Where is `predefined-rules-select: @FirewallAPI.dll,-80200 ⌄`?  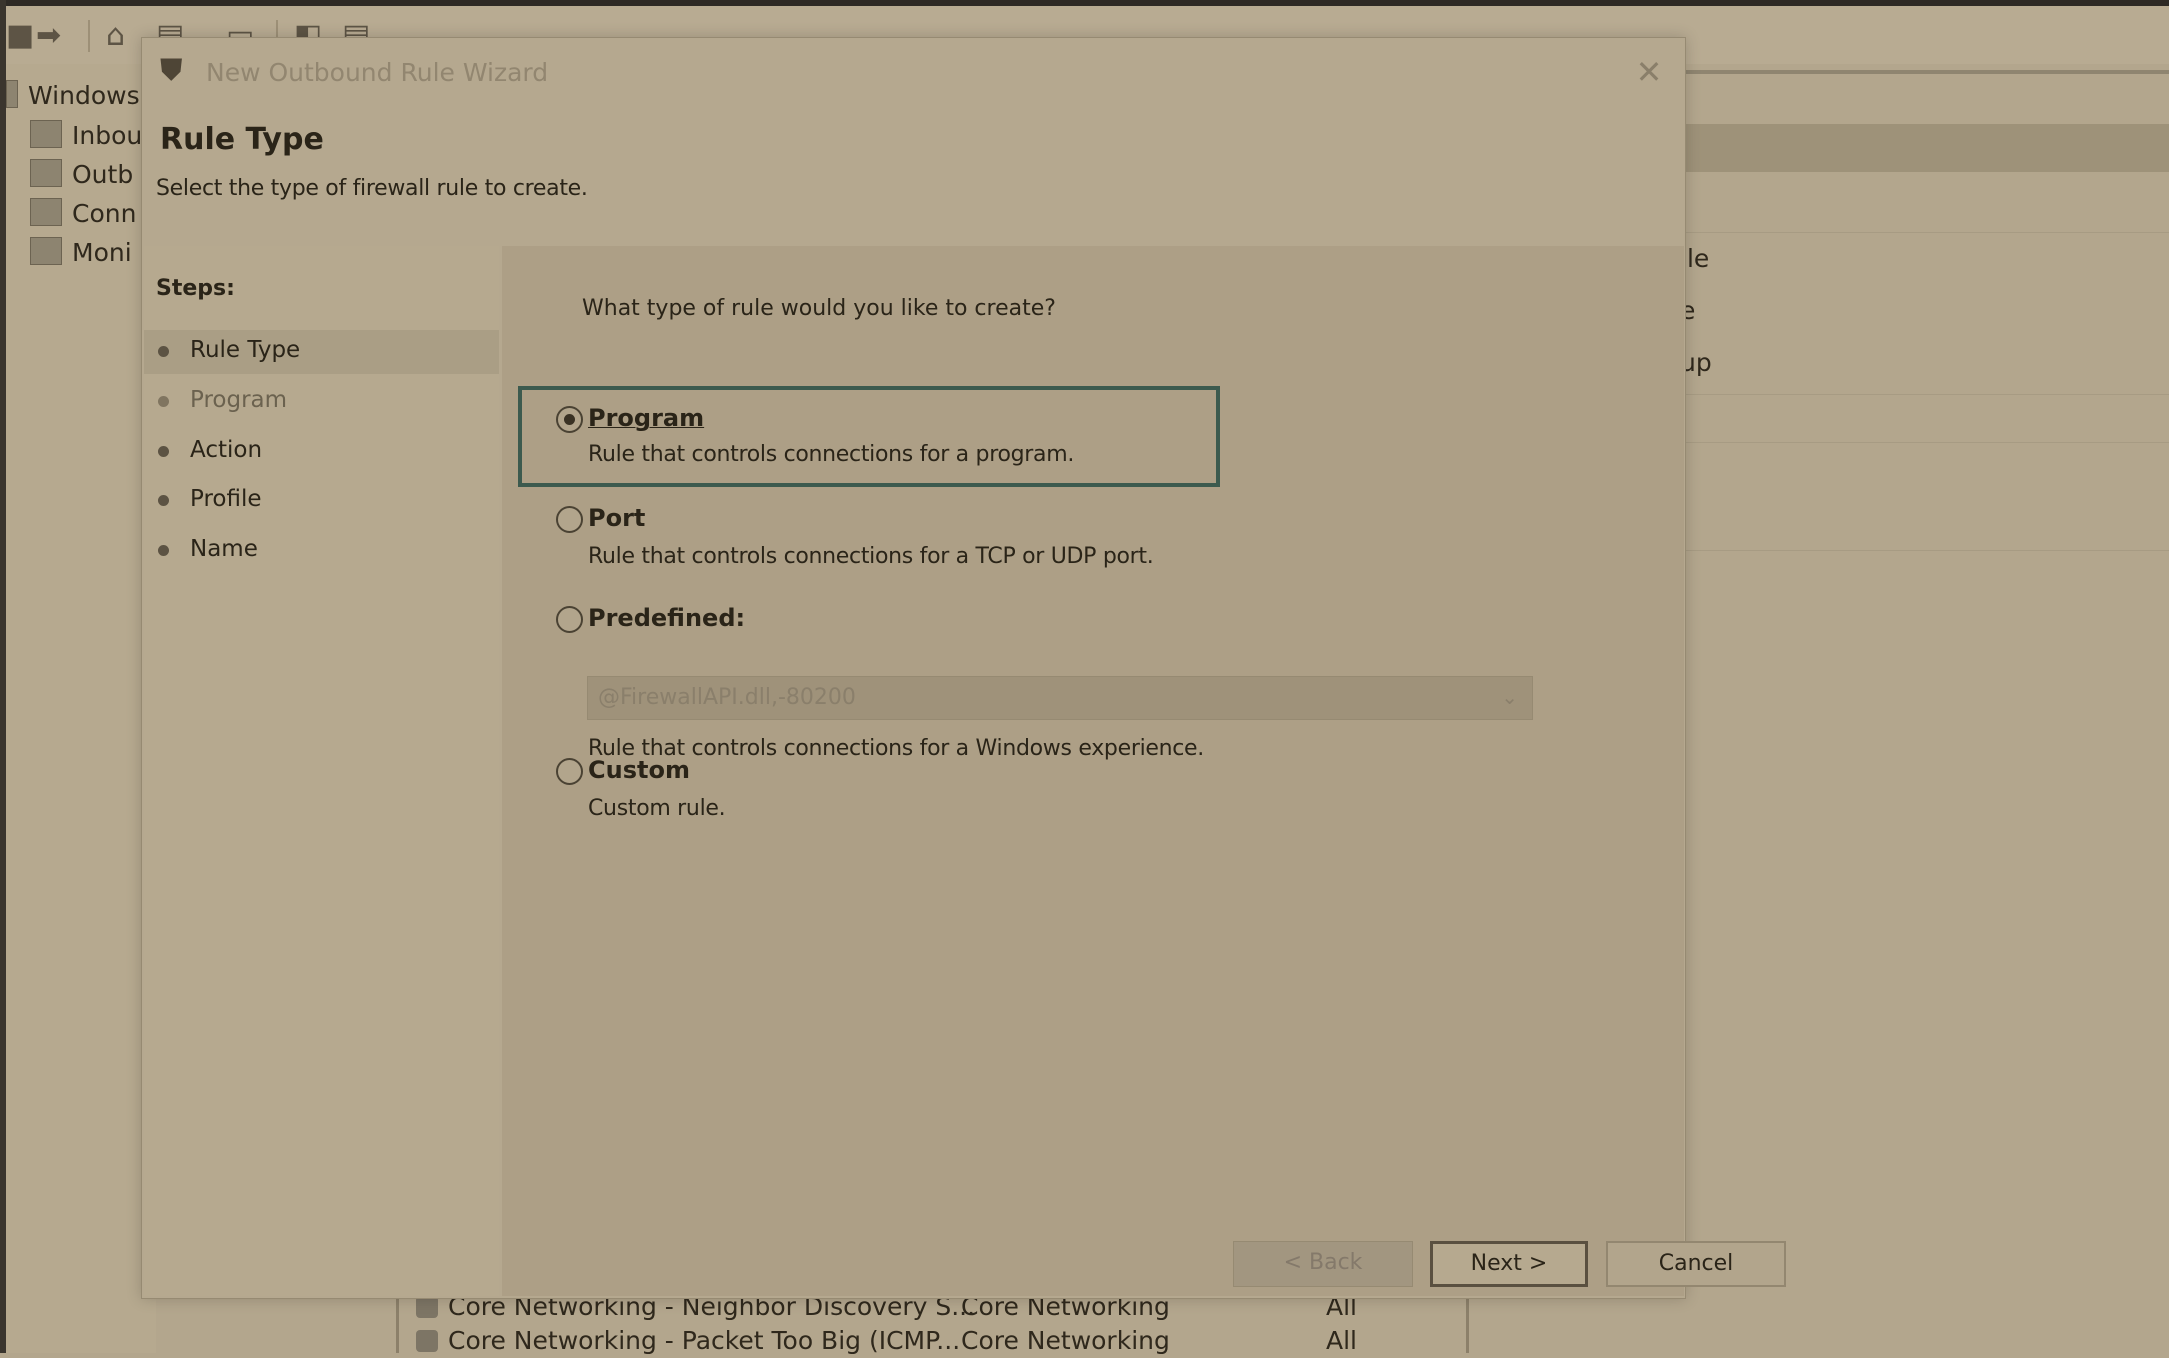 predefined-rules-select: @FirewallAPI.dll,-80200 ⌄ is located at coordinates (1060, 698).